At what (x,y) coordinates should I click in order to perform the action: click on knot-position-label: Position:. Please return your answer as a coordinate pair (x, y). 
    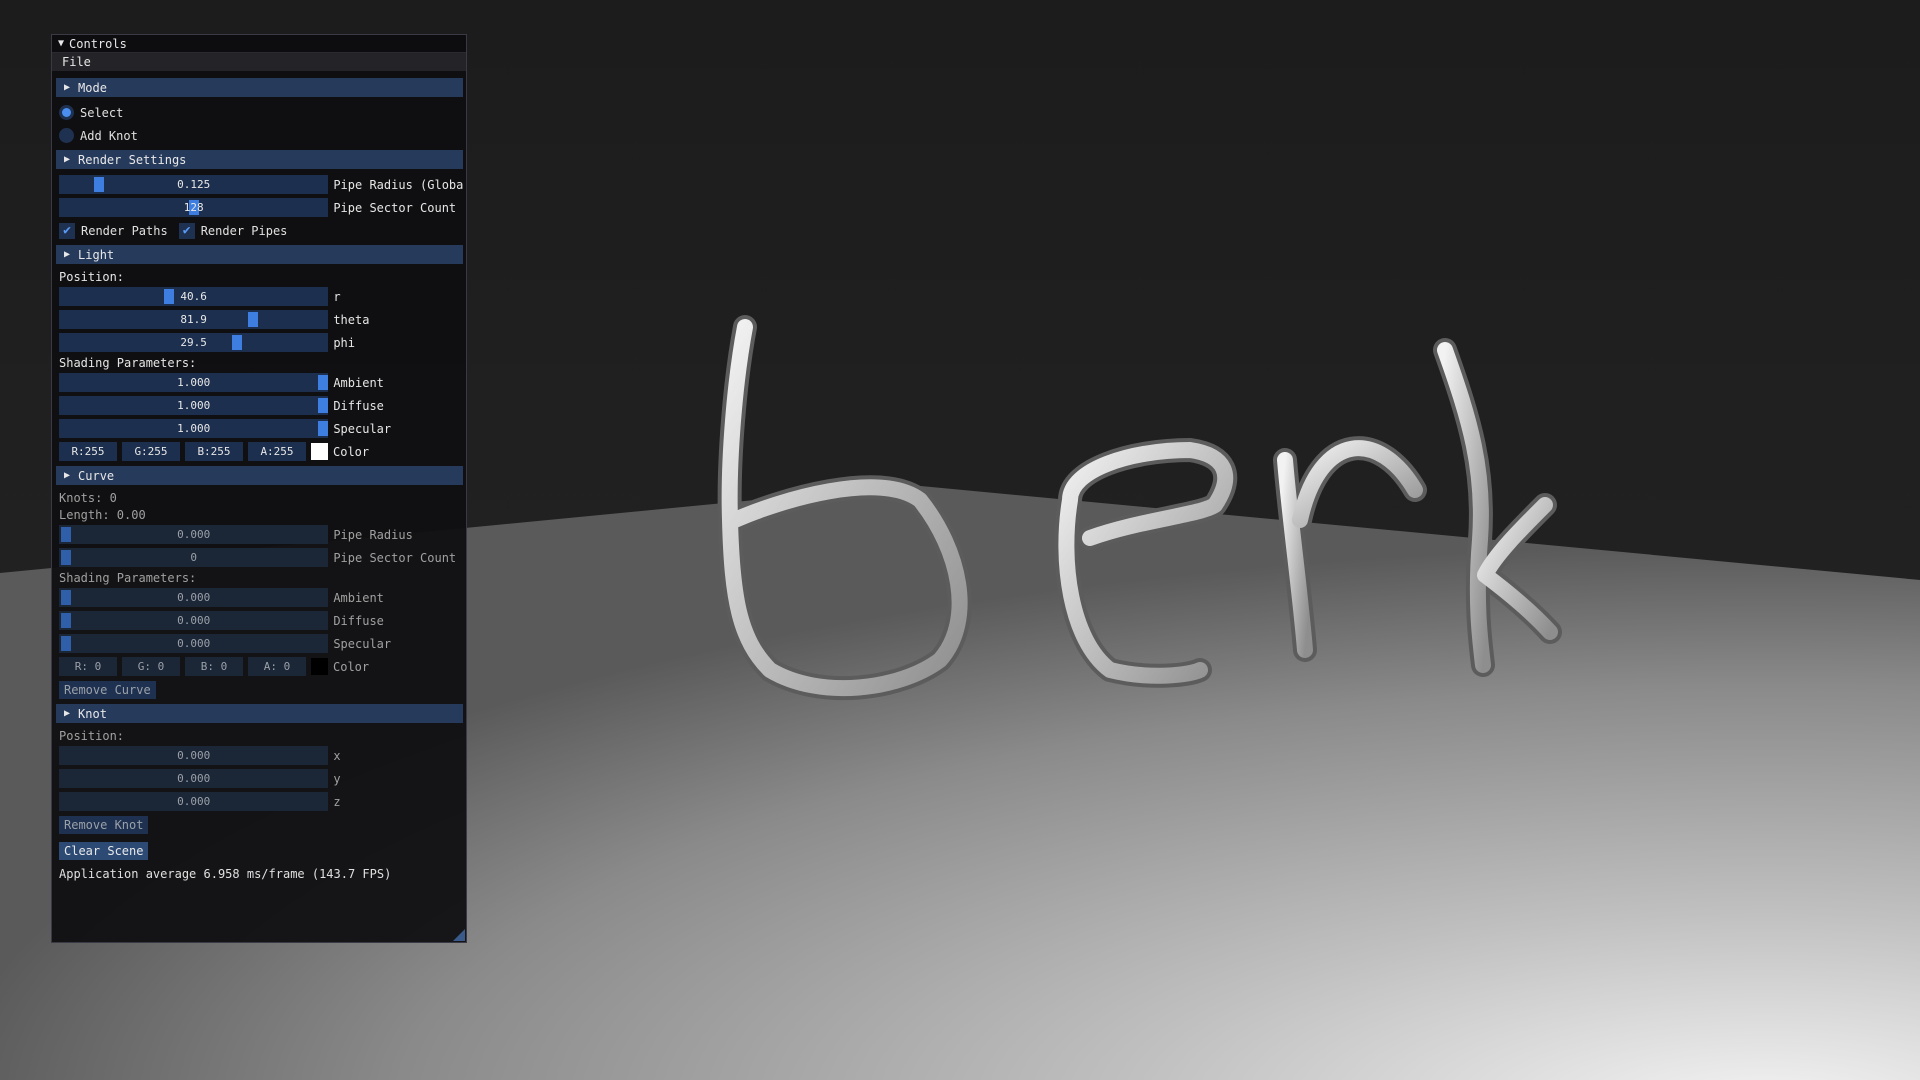
    Looking at the image, I should click on (92, 735).